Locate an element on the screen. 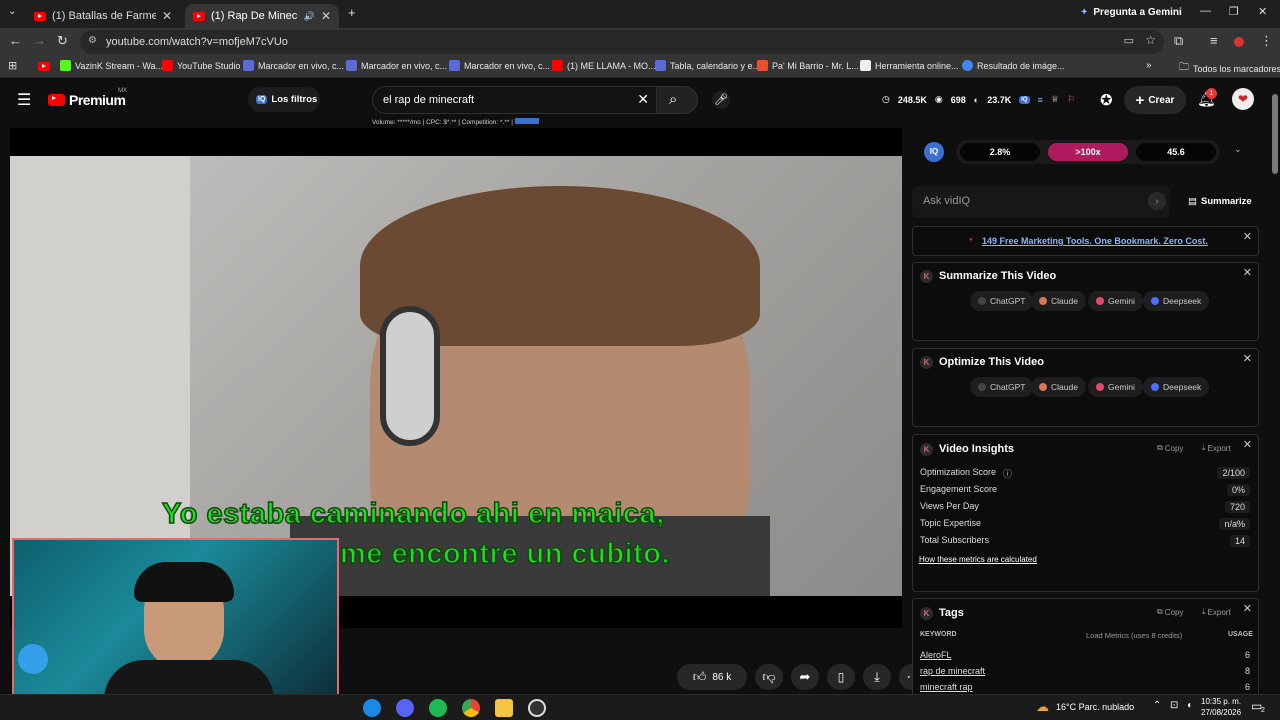  tab-rap-minecraft: (1) Rap De Minecraft? - (Sul 🔊 ✕ is located at coordinates (262, 16).